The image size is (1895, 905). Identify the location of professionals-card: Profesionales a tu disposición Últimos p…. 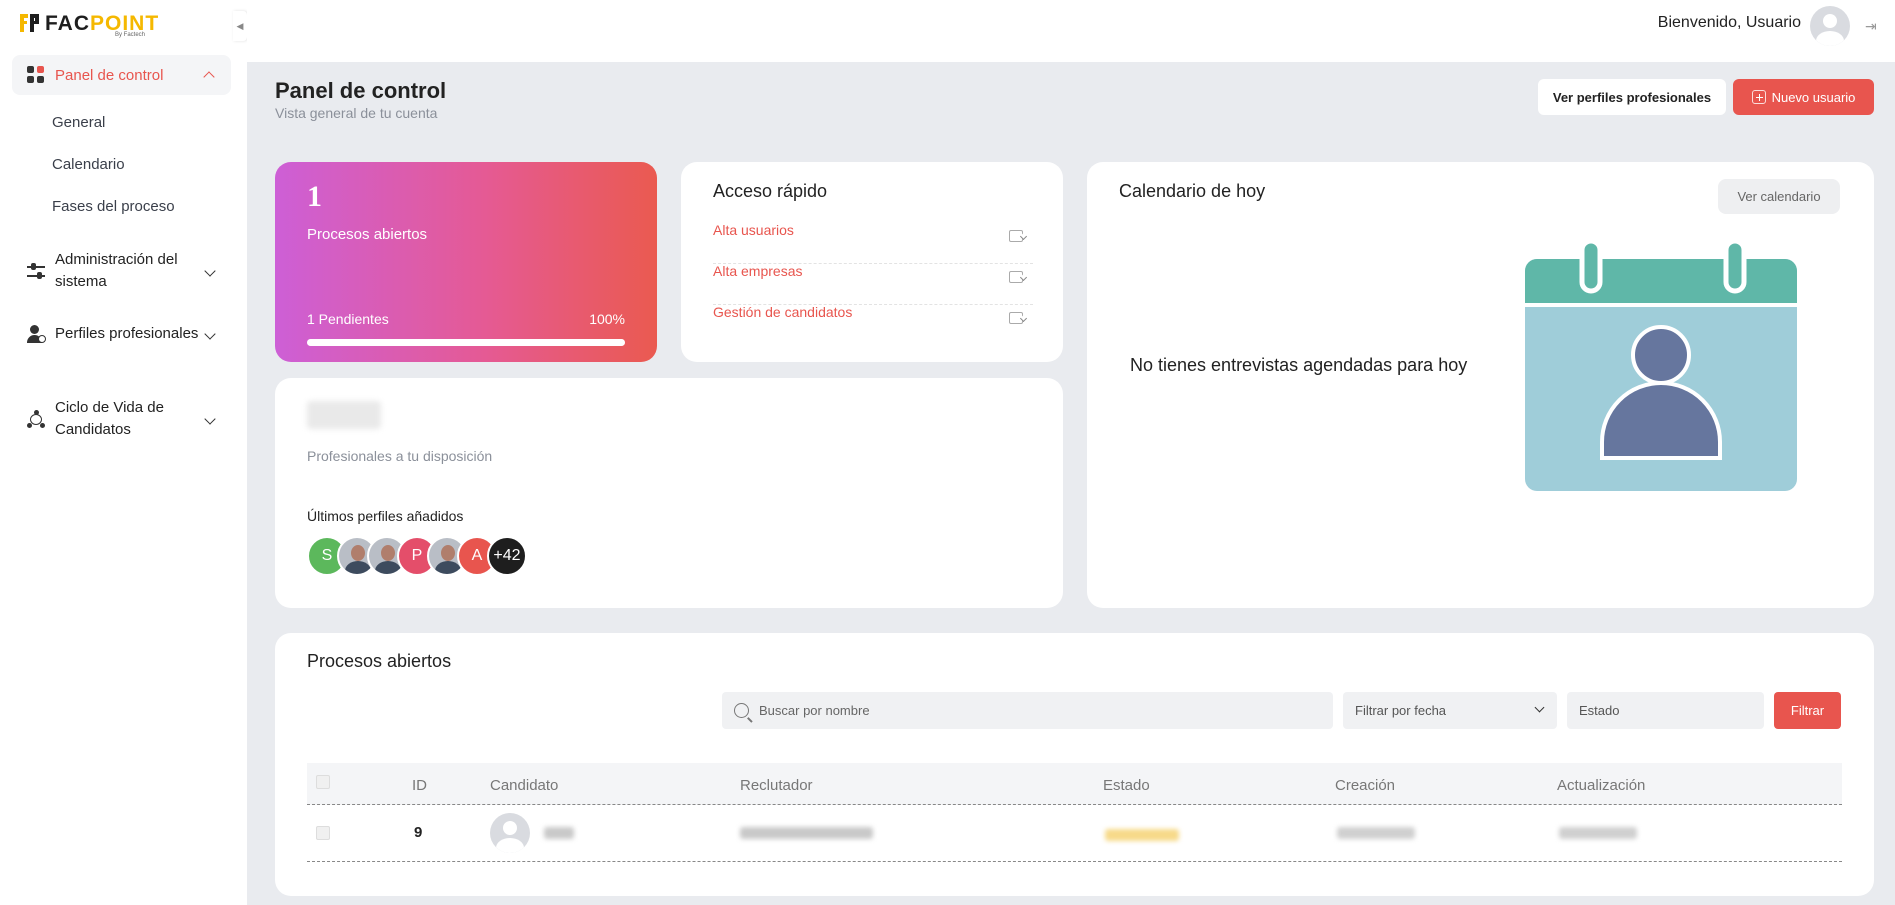
(669, 493).